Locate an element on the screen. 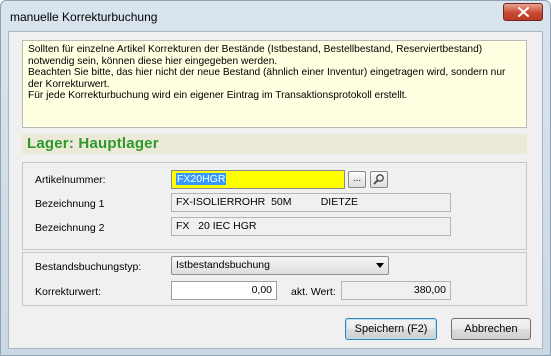 The width and height of the screenshot is (551, 356). korrekturwert-label: Korrekturwert: is located at coordinates (68, 292).